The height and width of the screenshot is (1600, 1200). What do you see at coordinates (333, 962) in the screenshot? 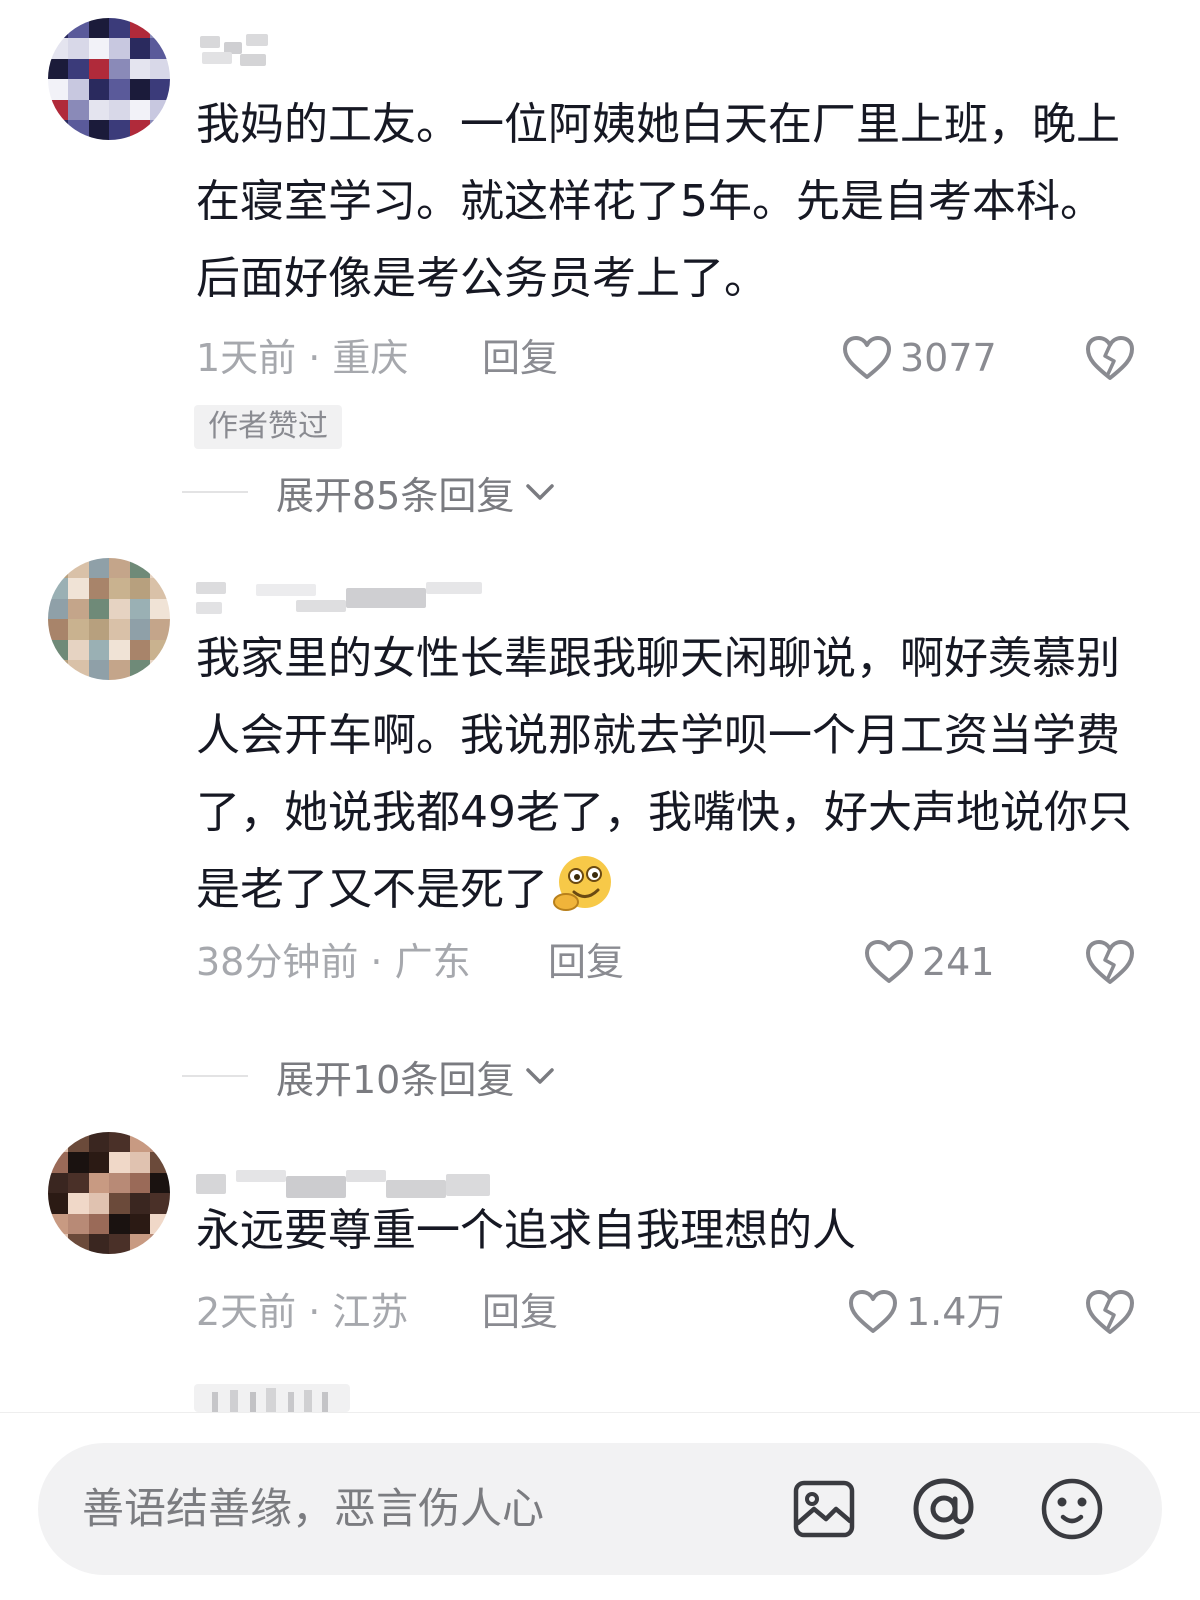
I see `time-location: 38分钟前 · 广东` at bounding box center [333, 962].